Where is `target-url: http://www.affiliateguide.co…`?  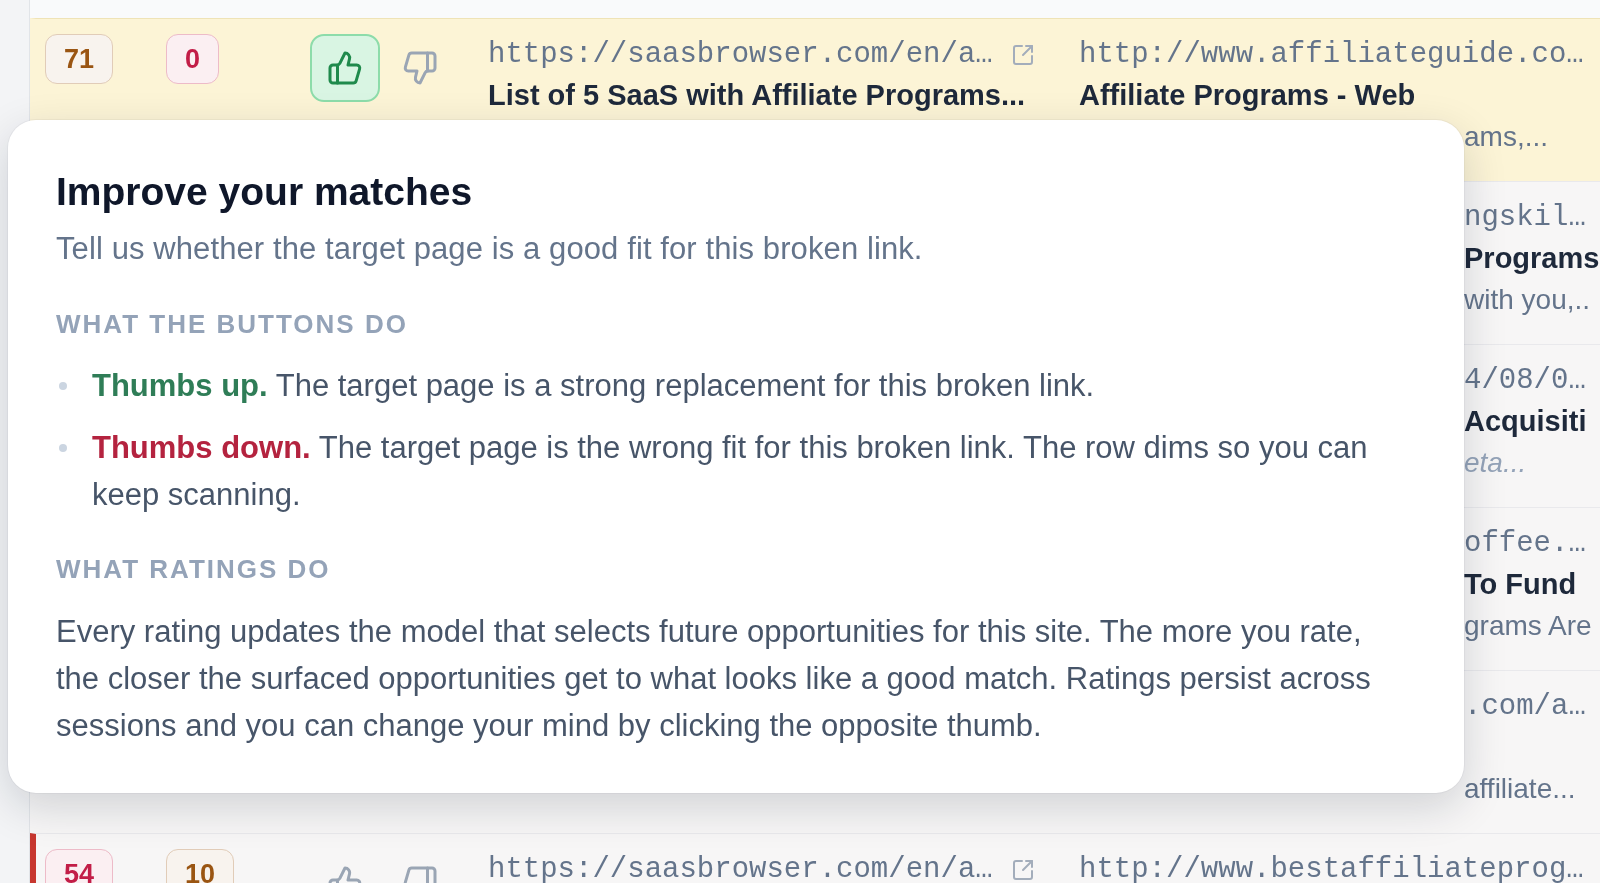 target-url: http://www.affiliateguide.co… is located at coordinates (1331, 55).